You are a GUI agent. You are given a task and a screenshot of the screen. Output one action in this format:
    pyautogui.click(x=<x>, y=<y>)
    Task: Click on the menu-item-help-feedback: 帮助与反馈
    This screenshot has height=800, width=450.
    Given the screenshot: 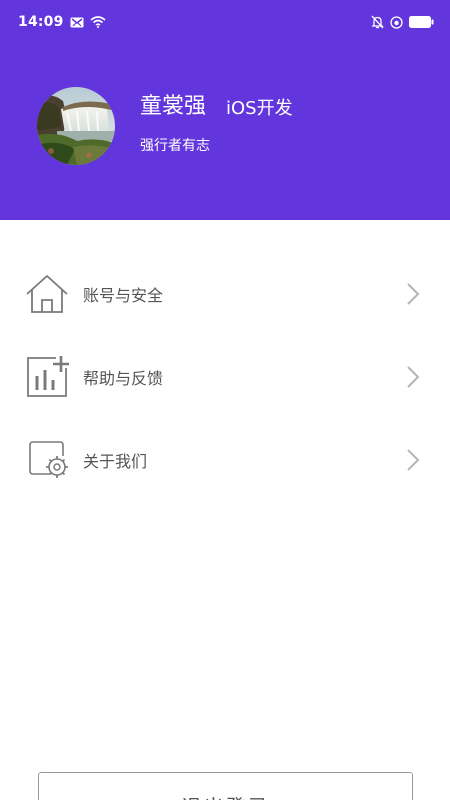 What is the action you would take?
    pyautogui.click(x=225, y=376)
    